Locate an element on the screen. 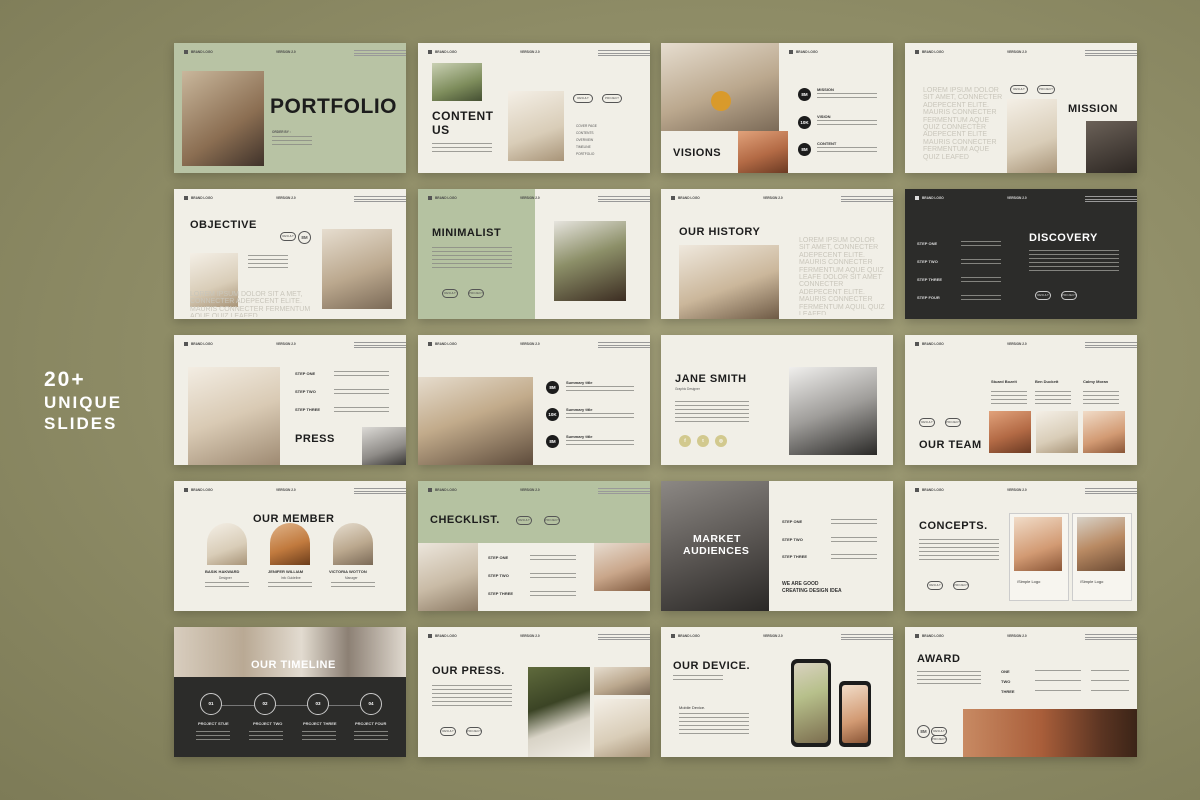 Image resolution: width=1200 pixels, height=800 pixels. content-item-2: CONTENTS is located at coordinates (585, 133).